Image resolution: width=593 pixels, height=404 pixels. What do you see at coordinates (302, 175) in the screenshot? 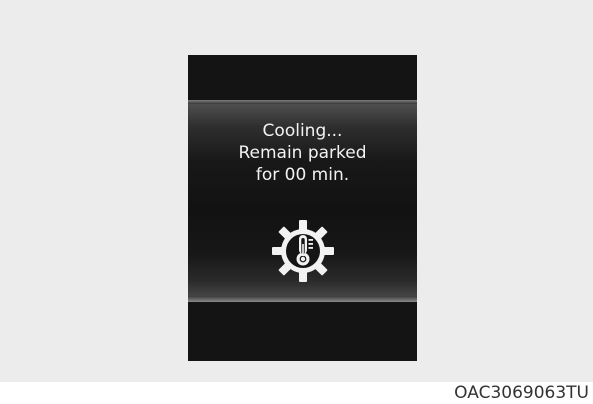
I see `message-line-duration: for 00 min.` at bounding box center [302, 175].